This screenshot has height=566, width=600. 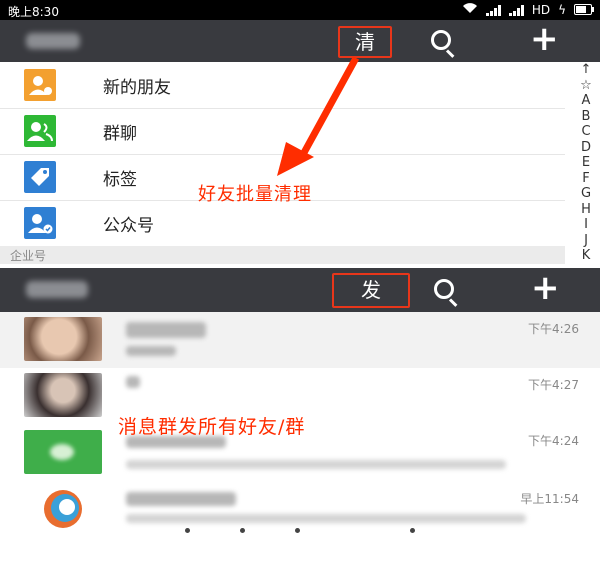 I want to click on plus-icon: +, so click(x=545, y=288).